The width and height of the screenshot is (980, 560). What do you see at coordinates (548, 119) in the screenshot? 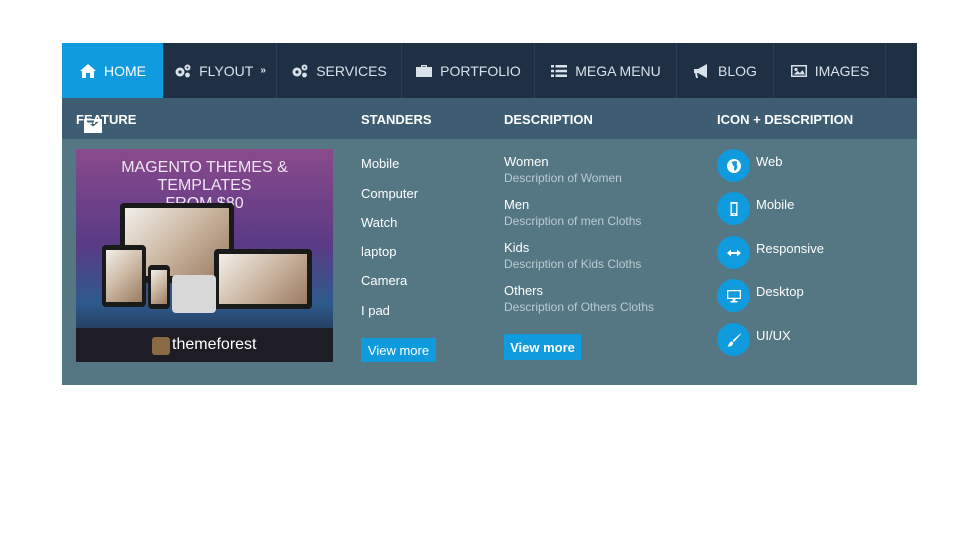
I see `column-title-description: DESCRIPTION` at bounding box center [548, 119].